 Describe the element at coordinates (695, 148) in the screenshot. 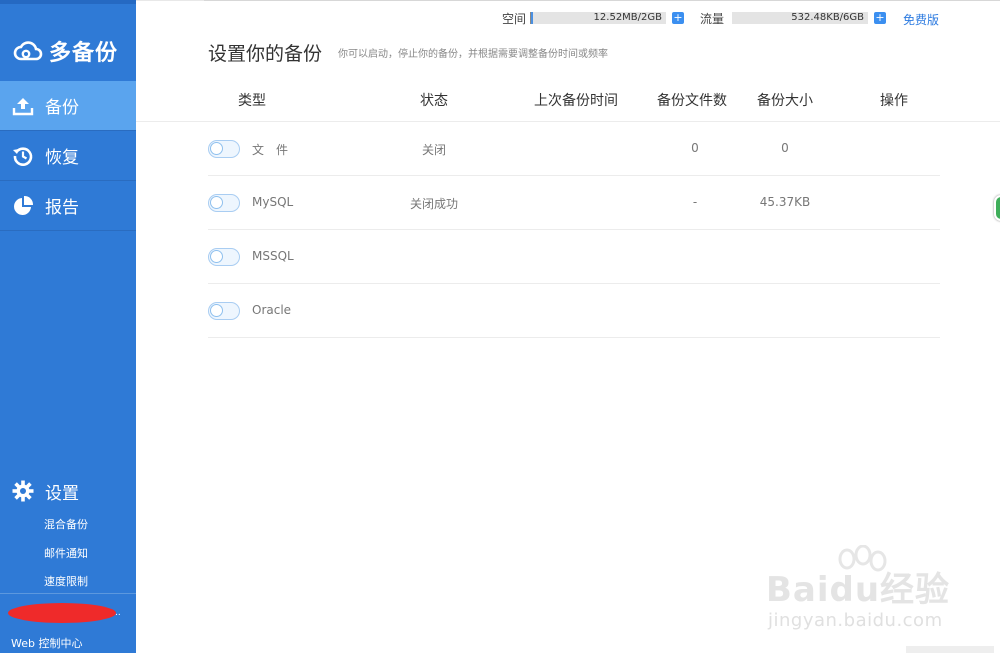

I see `row-file-count: 0` at that location.